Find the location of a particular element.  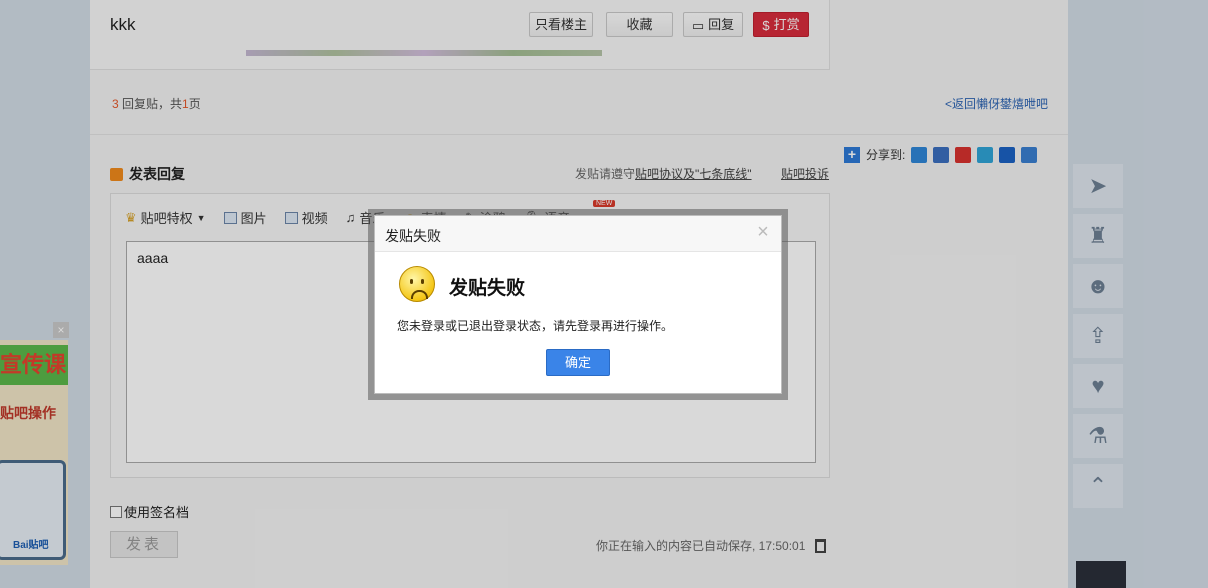

confirm-button: 确定 is located at coordinates (578, 362).